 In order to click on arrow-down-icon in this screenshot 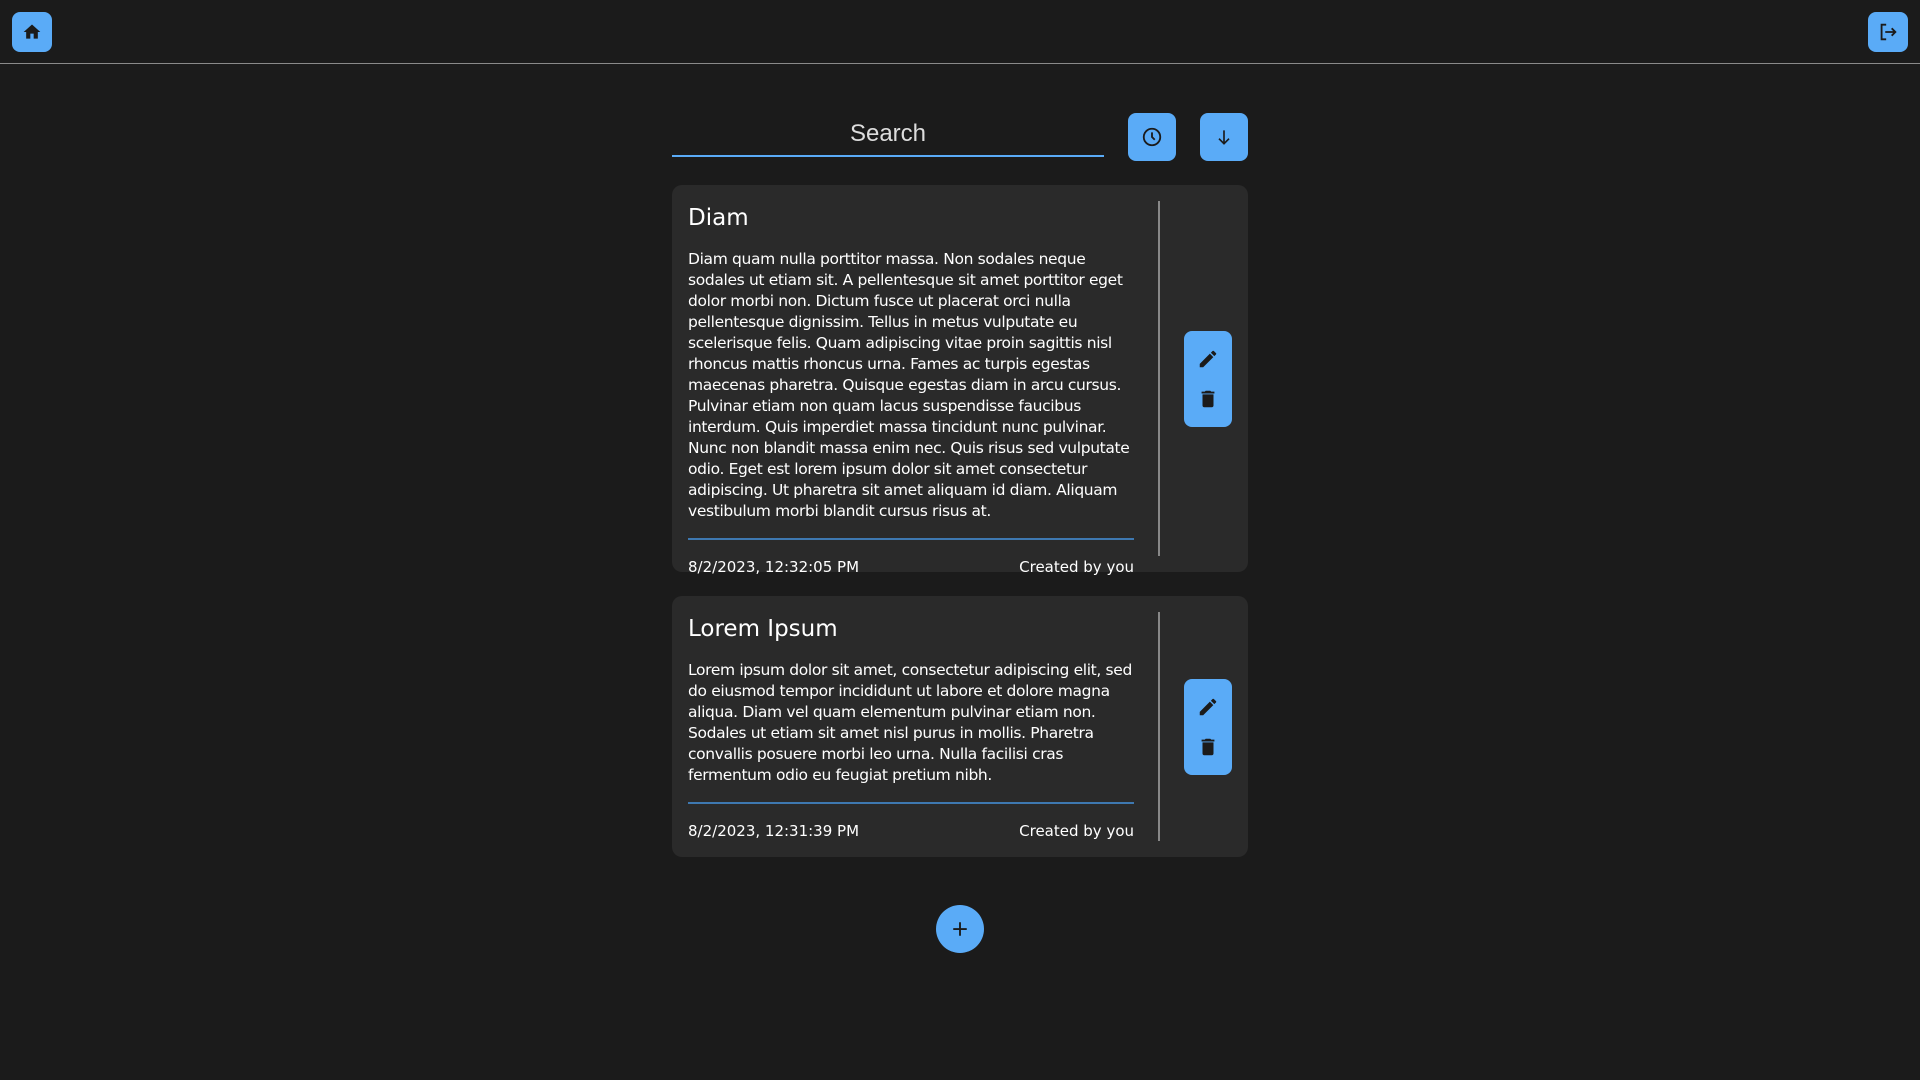, I will do `click(1224, 137)`.